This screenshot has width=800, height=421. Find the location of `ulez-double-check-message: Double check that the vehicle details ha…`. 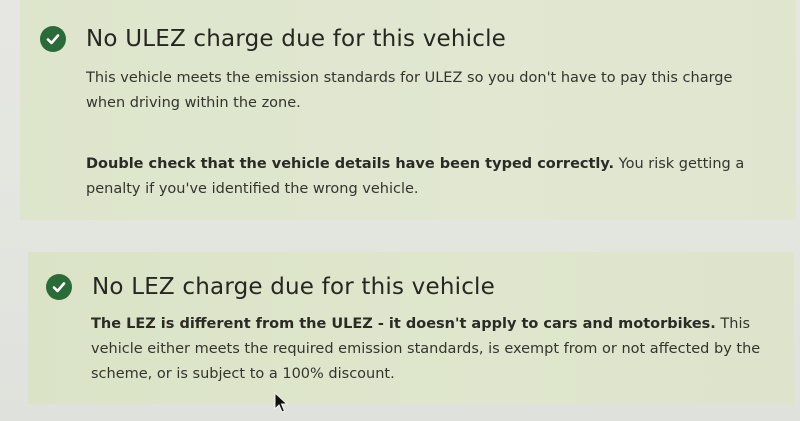

ulez-double-check-message: Double check that the vehicle details ha… is located at coordinates (431, 177).